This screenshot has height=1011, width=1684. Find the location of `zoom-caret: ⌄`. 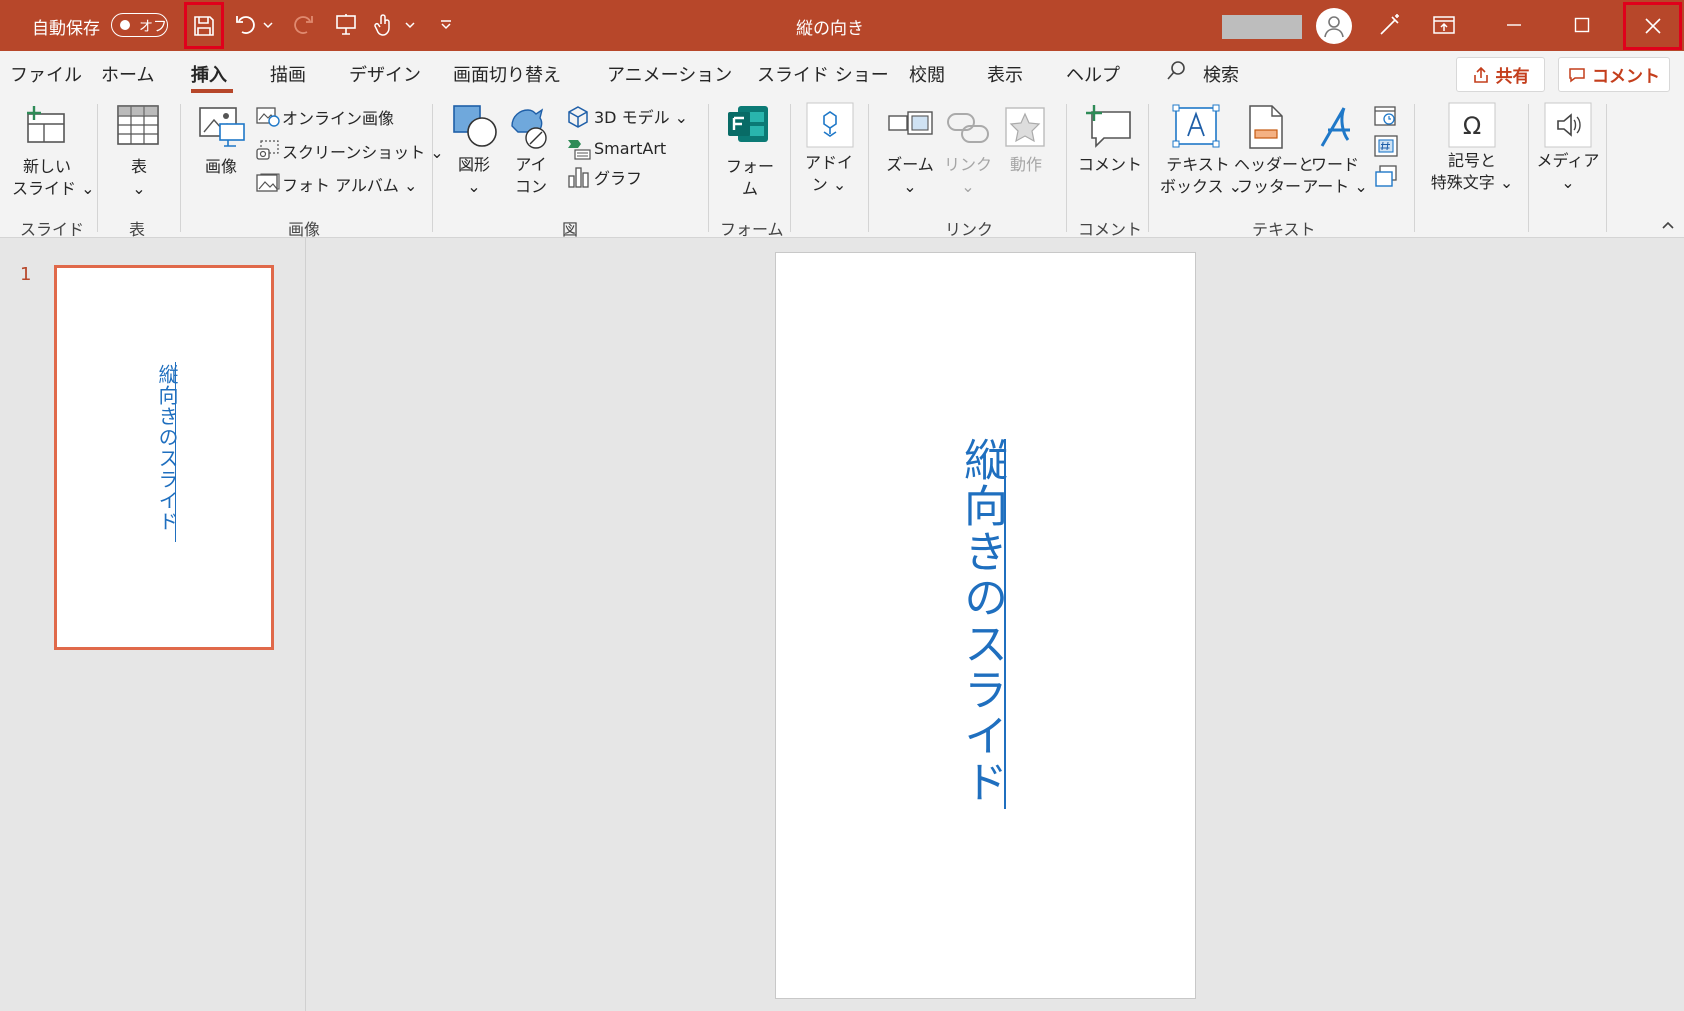

zoom-caret: ⌄ is located at coordinates (910, 186).